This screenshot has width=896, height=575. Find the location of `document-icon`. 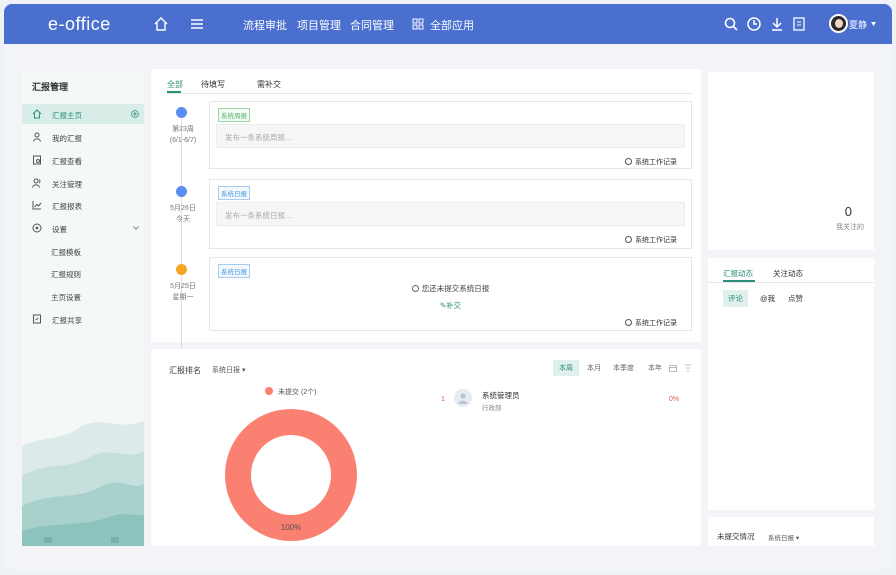

document-icon is located at coordinates (799, 24).